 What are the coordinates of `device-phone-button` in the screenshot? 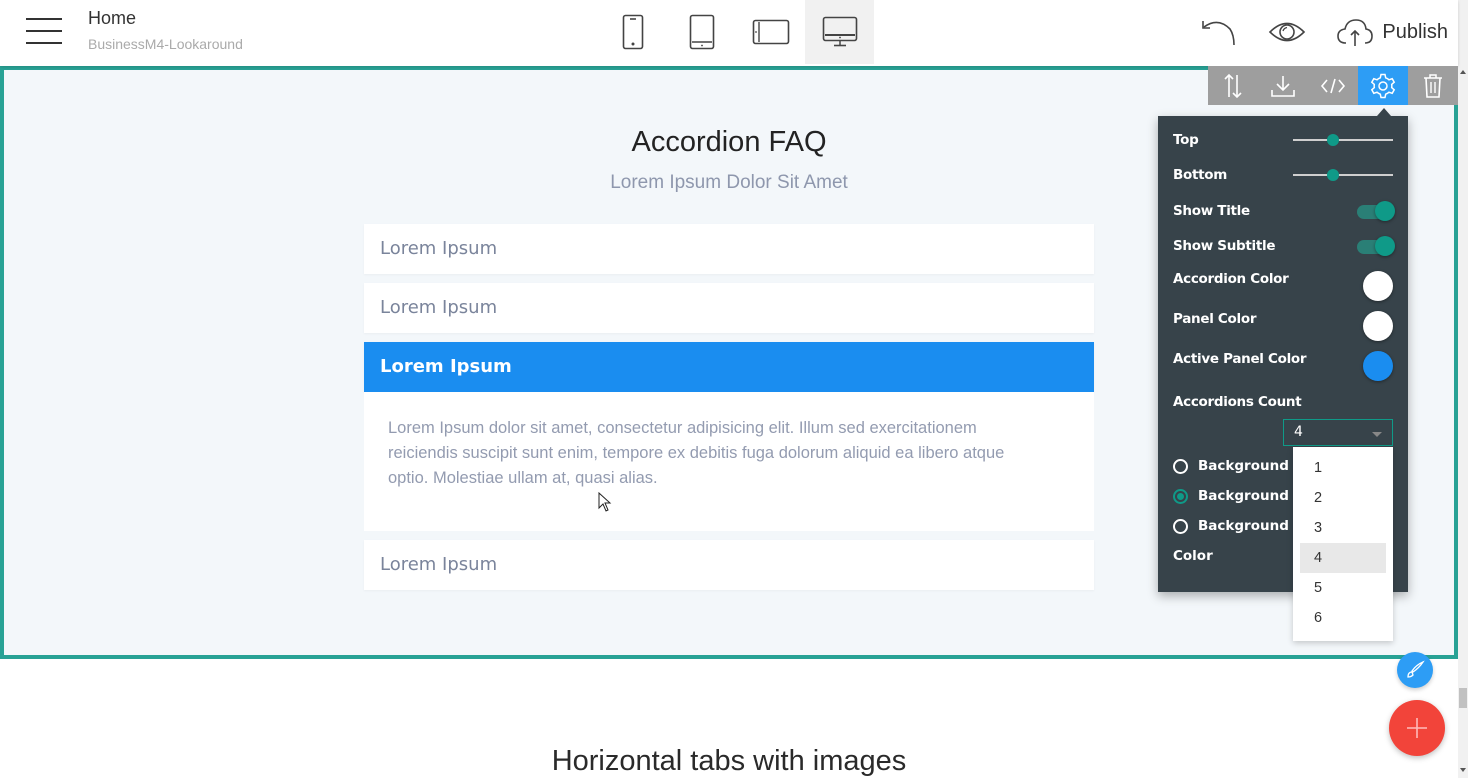 It's located at (632, 32).